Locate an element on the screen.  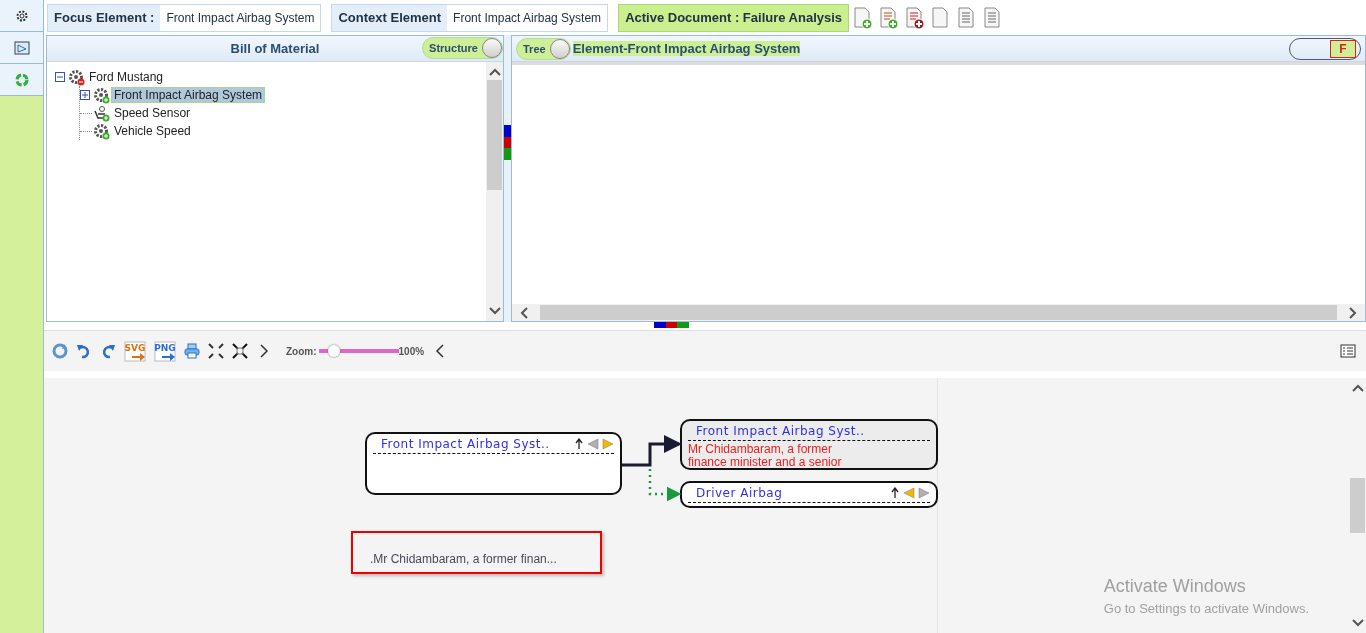
tree-item: Vehicle Speed is located at coordinates (152, 131).